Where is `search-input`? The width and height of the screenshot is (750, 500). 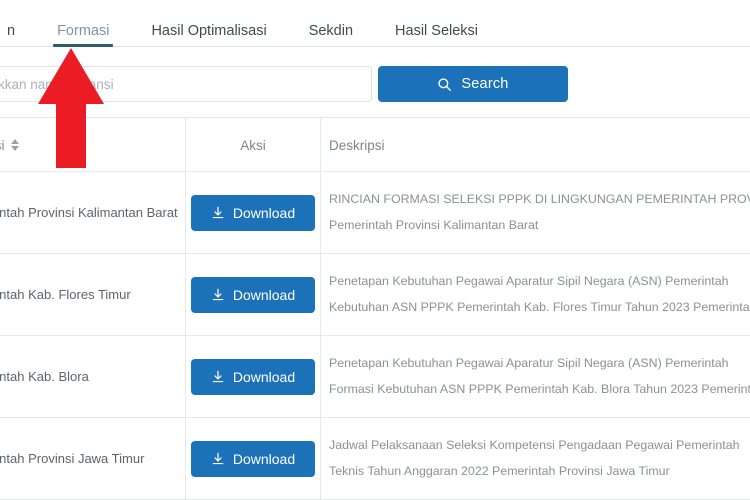
search-input is located at coordinates (186, 84).